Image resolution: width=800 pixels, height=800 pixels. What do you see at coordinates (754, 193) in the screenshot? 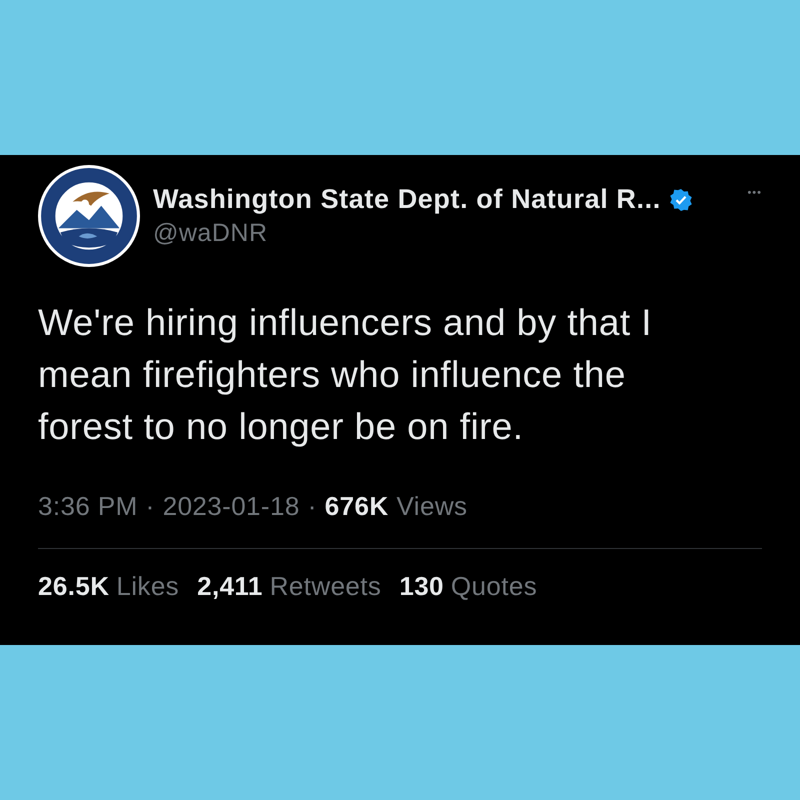
I see `more-options-button: •••` at bounding box center [754, 193].